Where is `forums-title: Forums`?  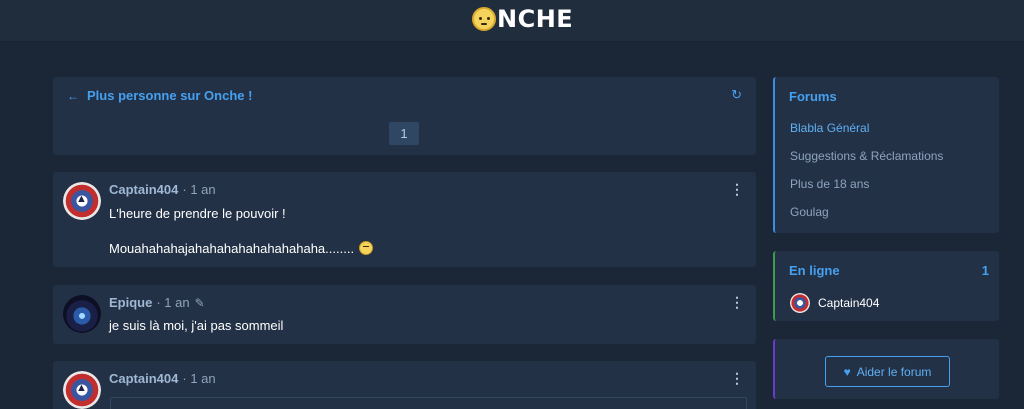
forums-title: Forums is located at coordinates (813, 96).